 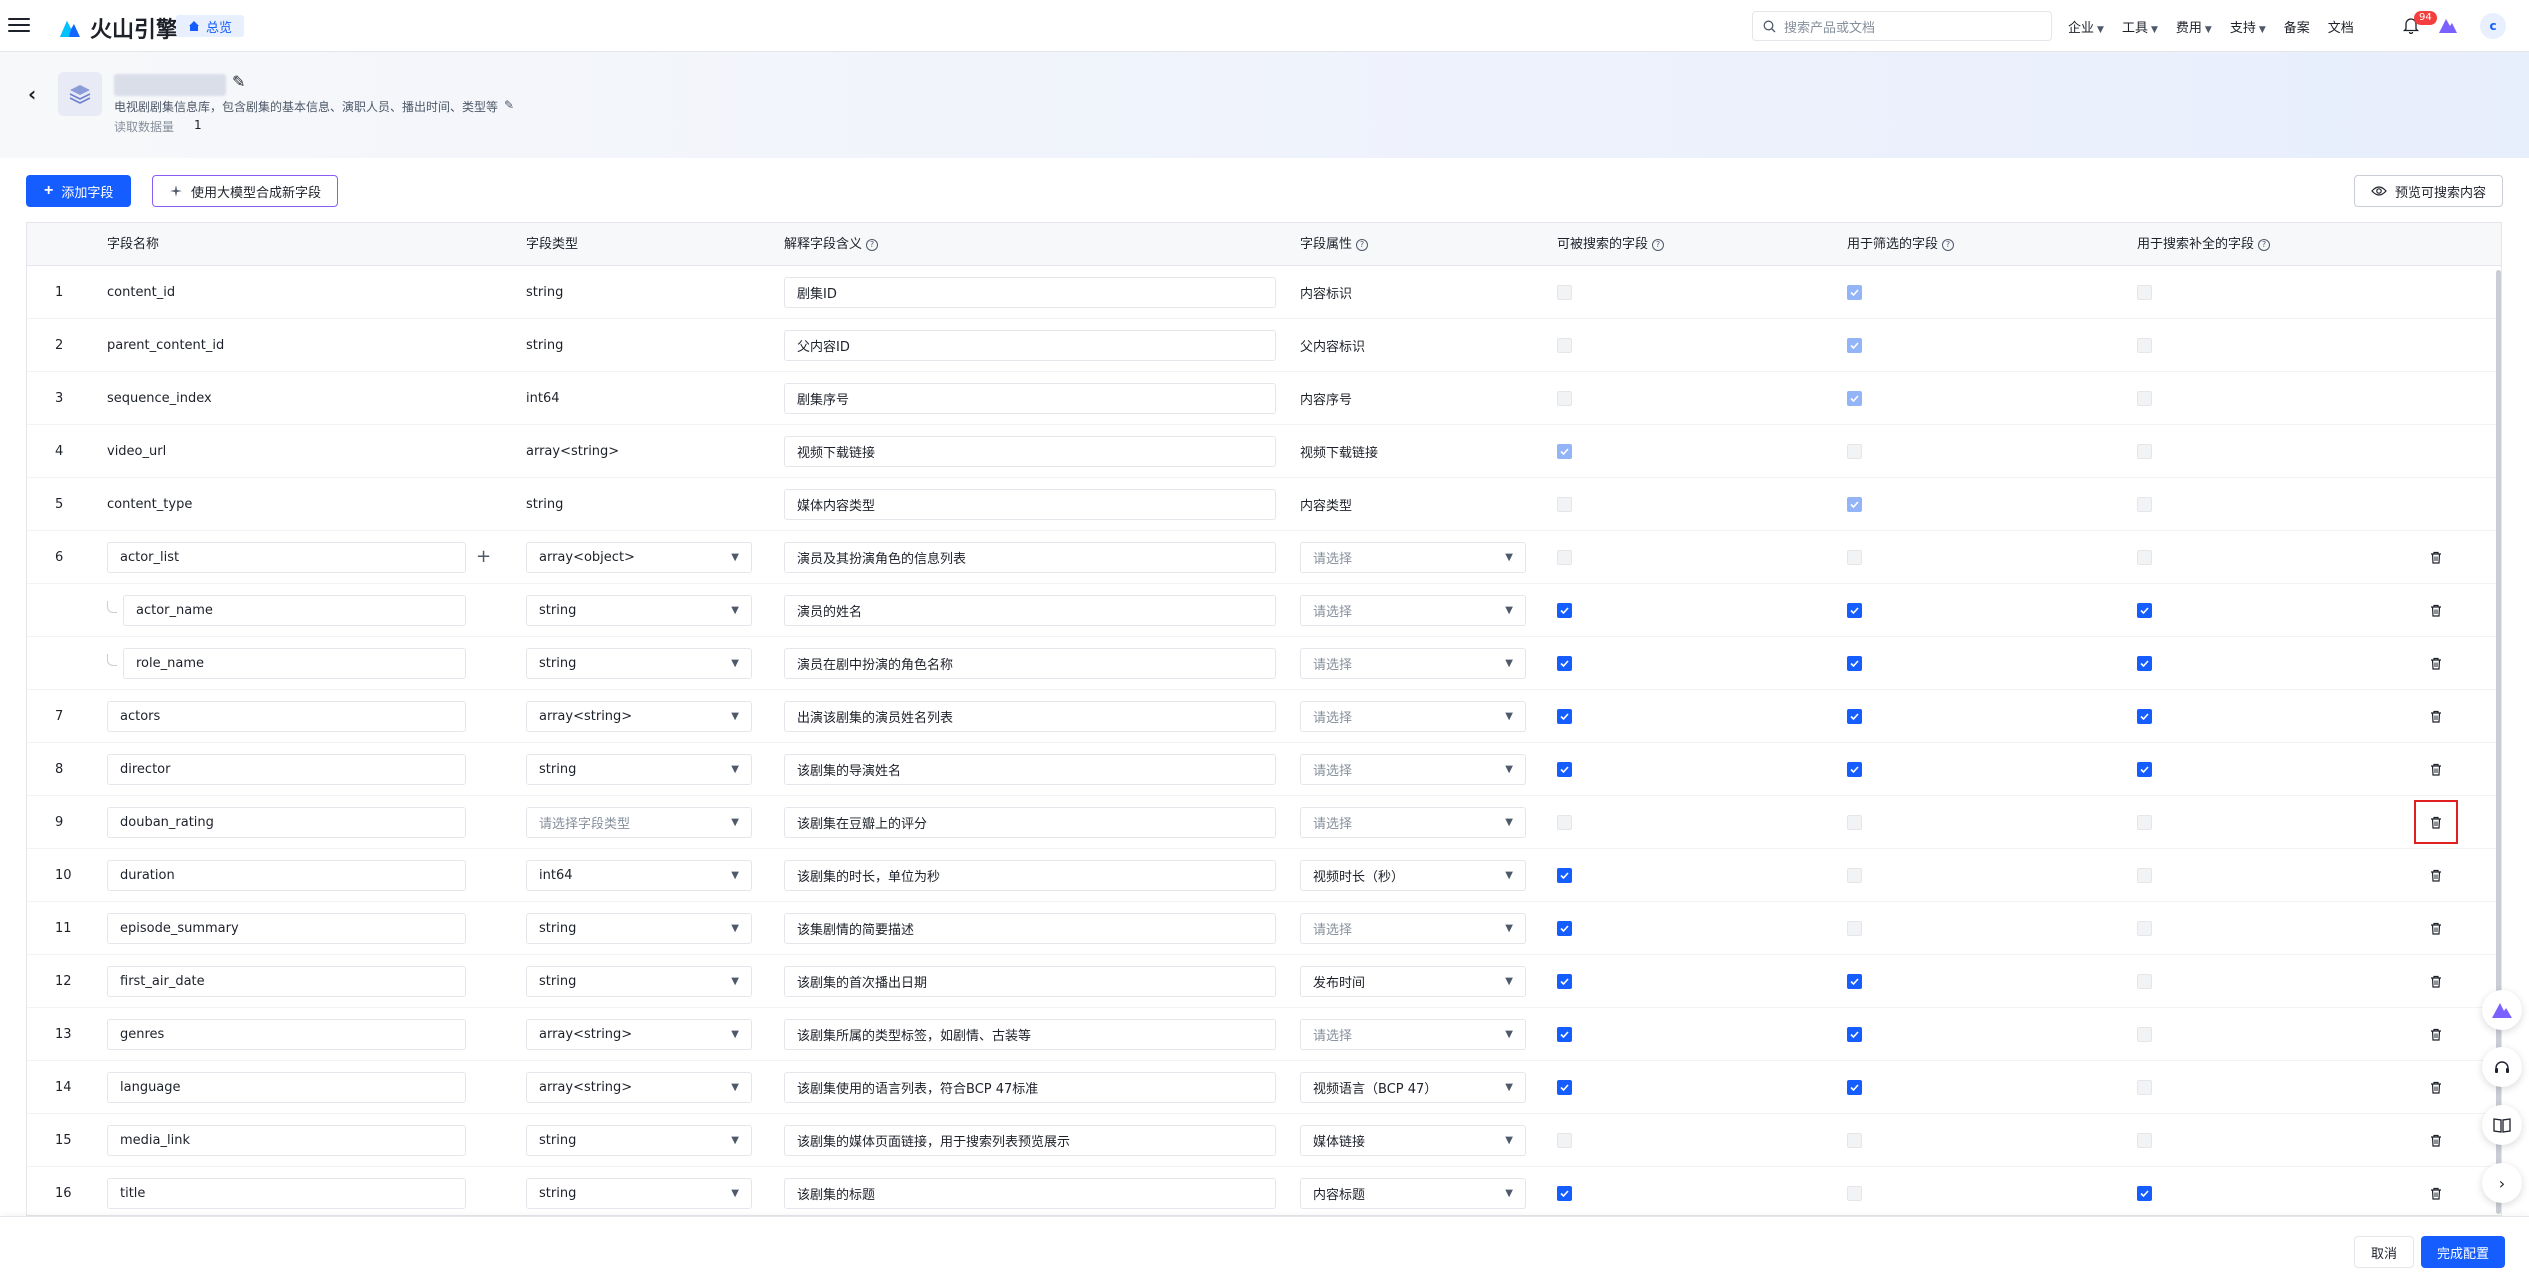 What do you see at coordinates (286, 822) in the screenshot?
I see `field-name-input: douban_rating` at bounding box center [286, 822].